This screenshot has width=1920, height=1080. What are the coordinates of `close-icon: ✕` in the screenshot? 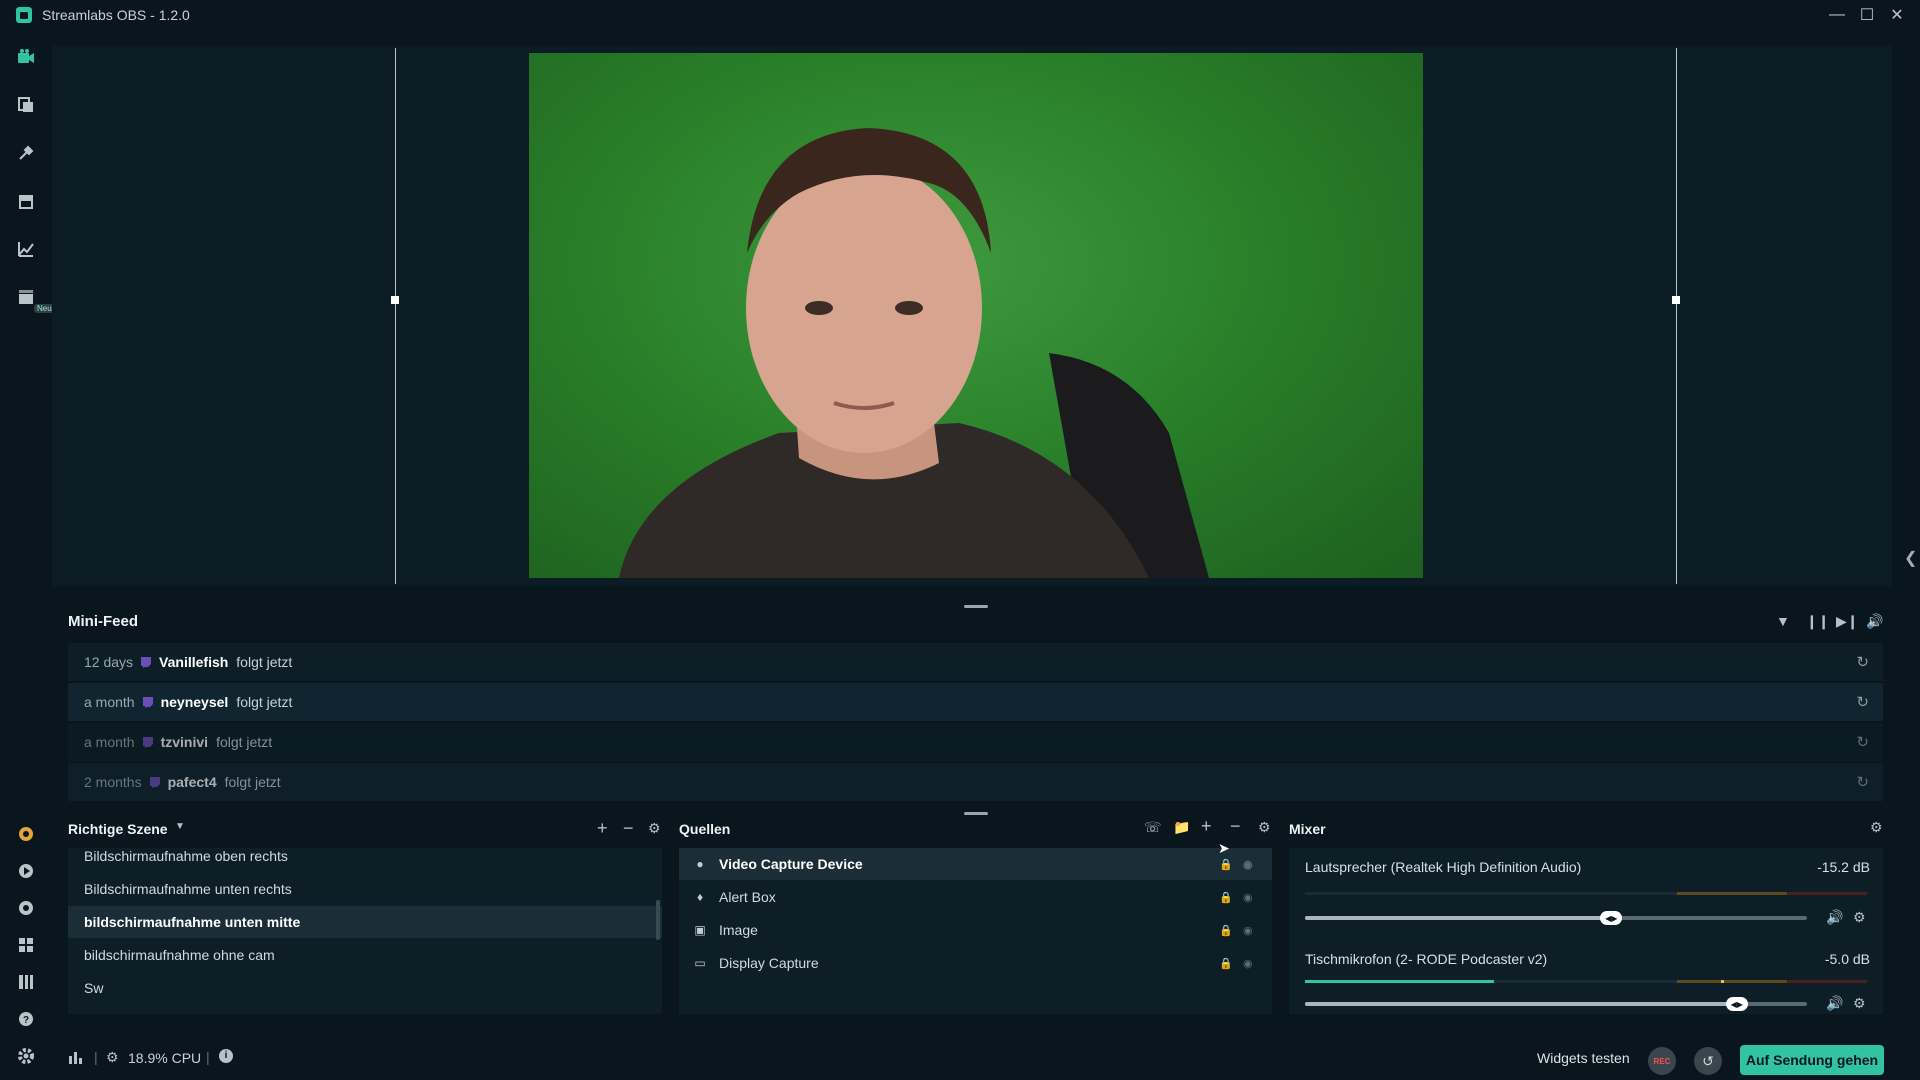 It's located at (1897, 15).